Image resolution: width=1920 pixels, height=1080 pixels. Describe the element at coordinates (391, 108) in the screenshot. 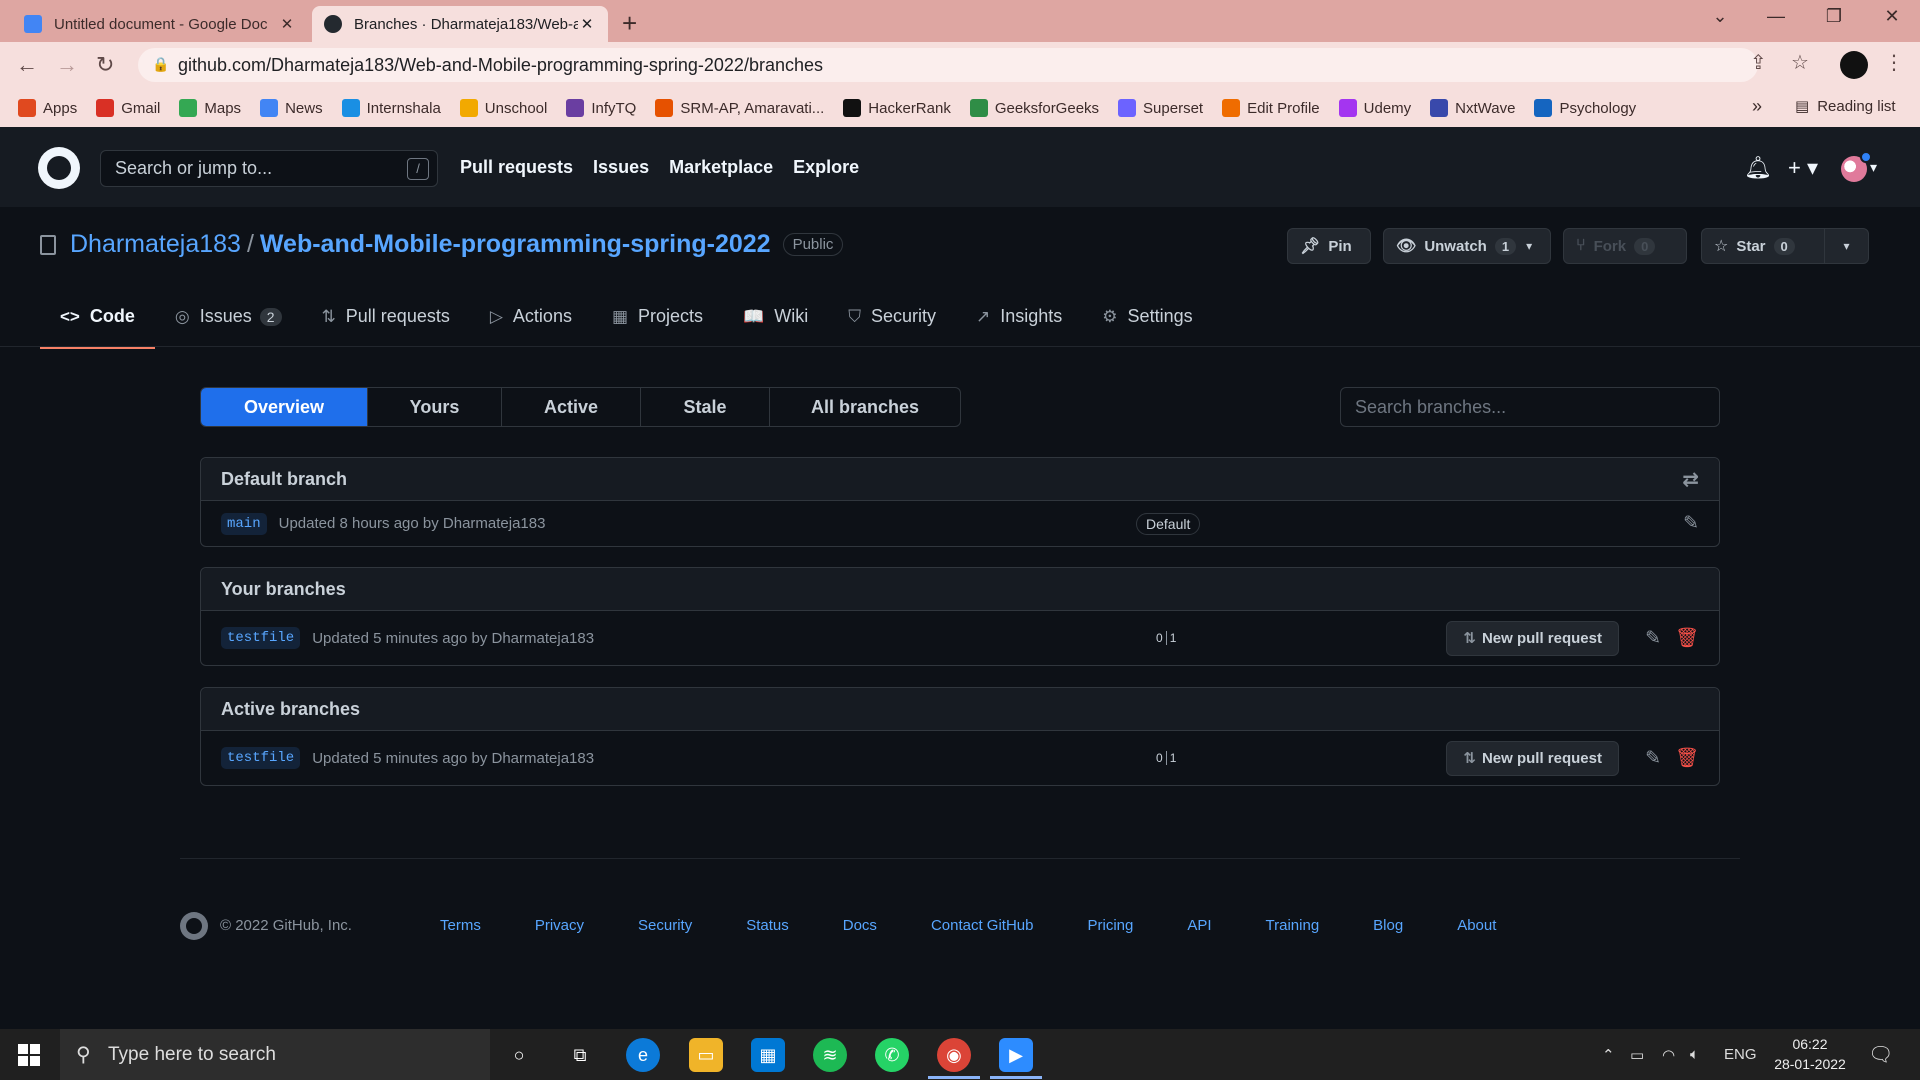

I see `bookmark-item: Internshala` at that location.